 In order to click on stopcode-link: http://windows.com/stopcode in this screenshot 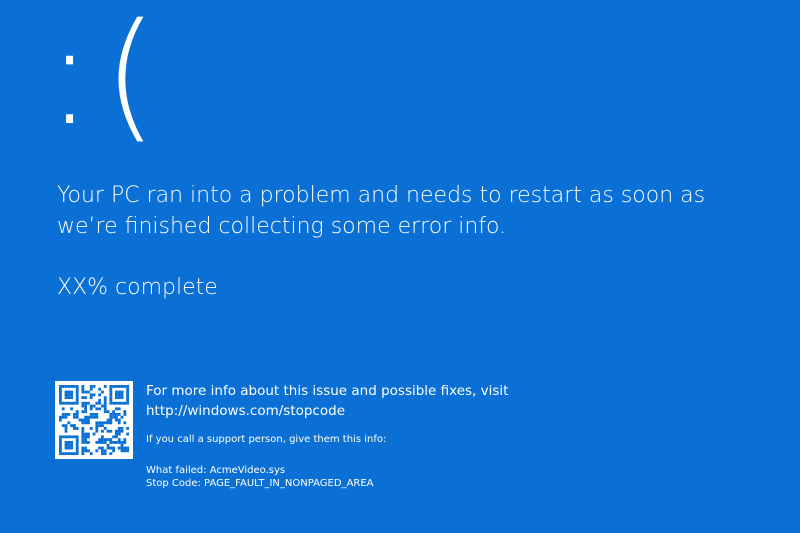, I will do `click(456, 411)`.